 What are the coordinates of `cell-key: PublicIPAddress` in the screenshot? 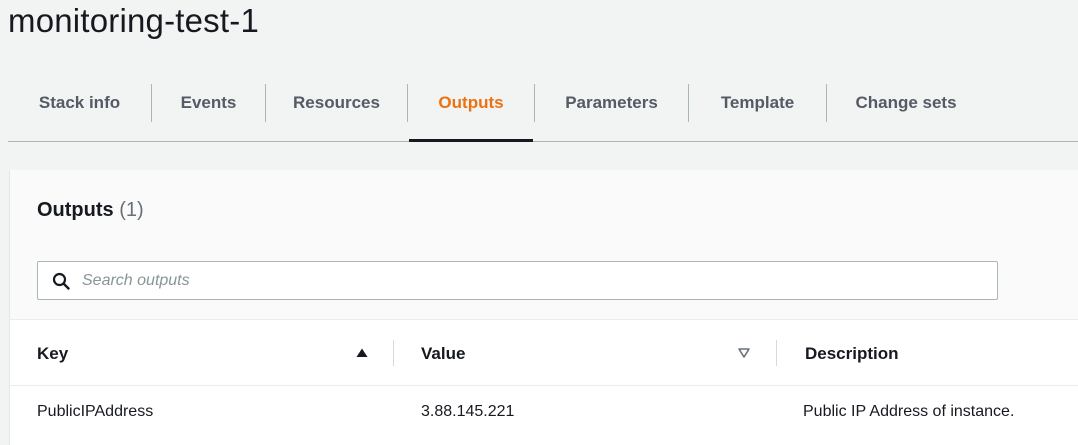 It's located at (95, 411).